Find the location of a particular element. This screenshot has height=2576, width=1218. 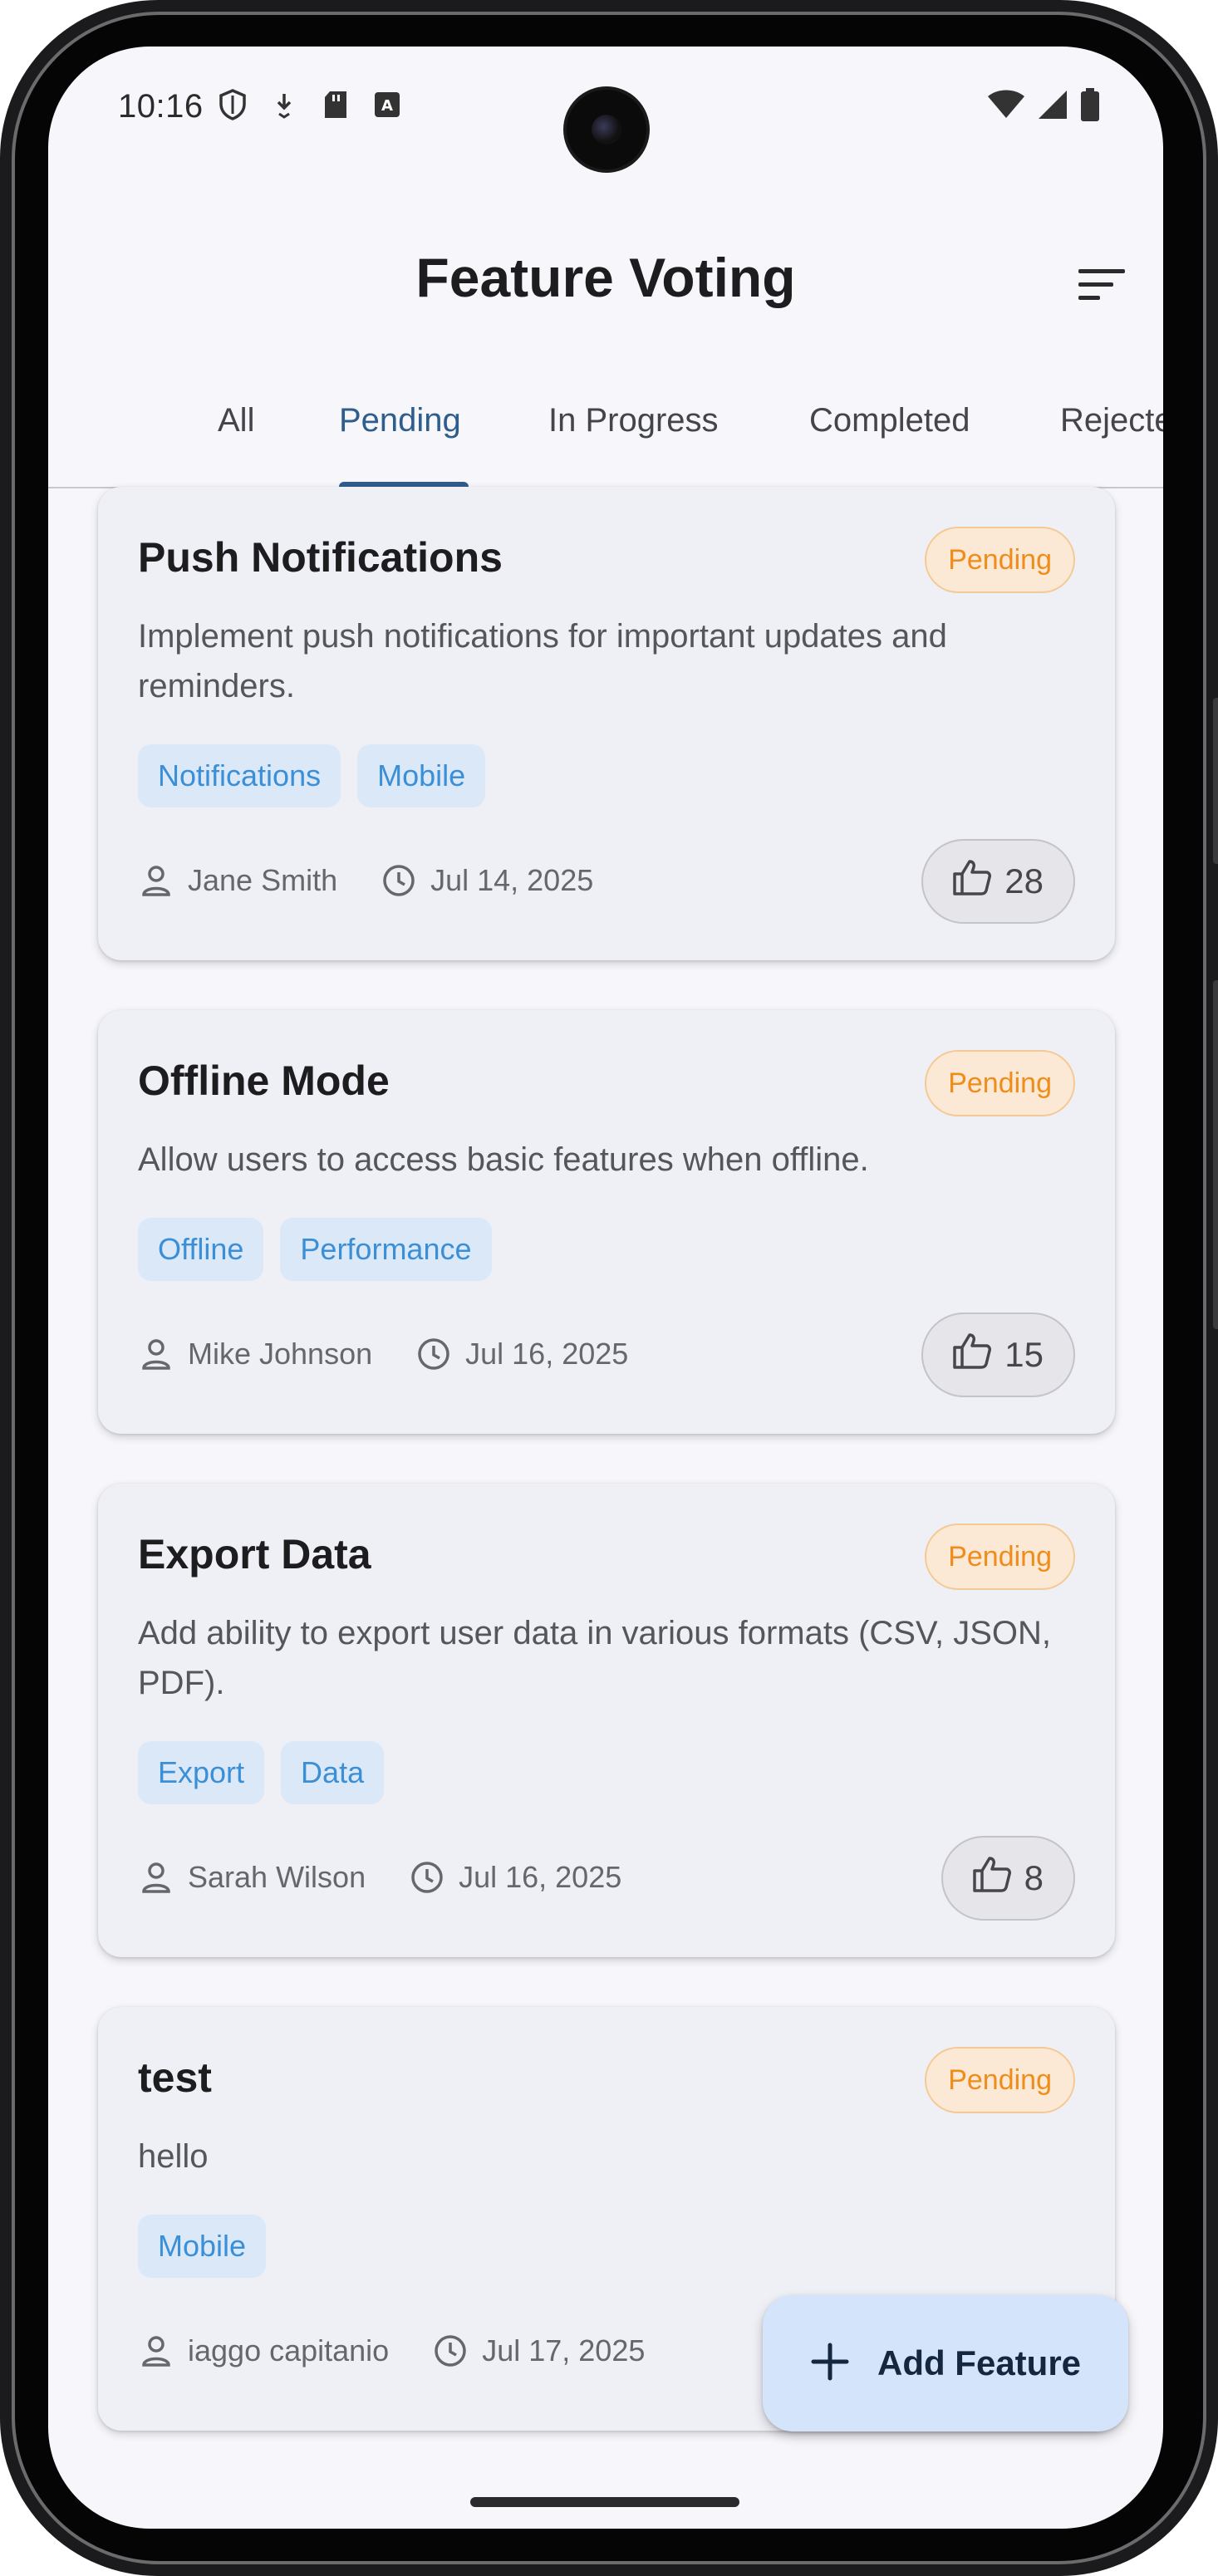

tab-in-progress: In Progress is located at coordinates (633, 420).